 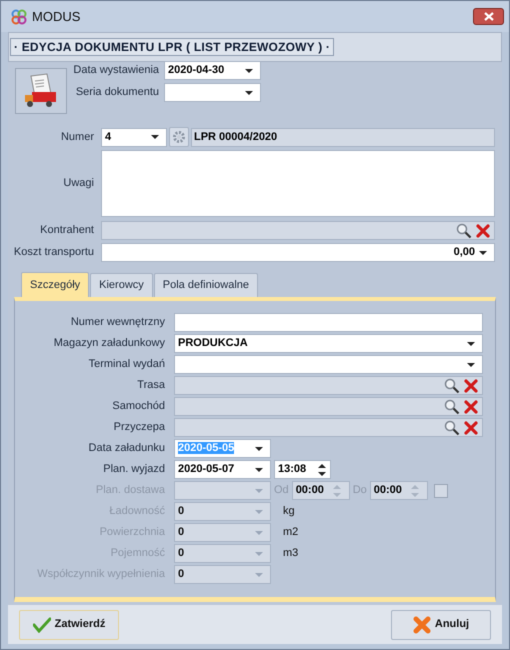 I want to click on truck-document-drawing, so click(x=41, y=91).